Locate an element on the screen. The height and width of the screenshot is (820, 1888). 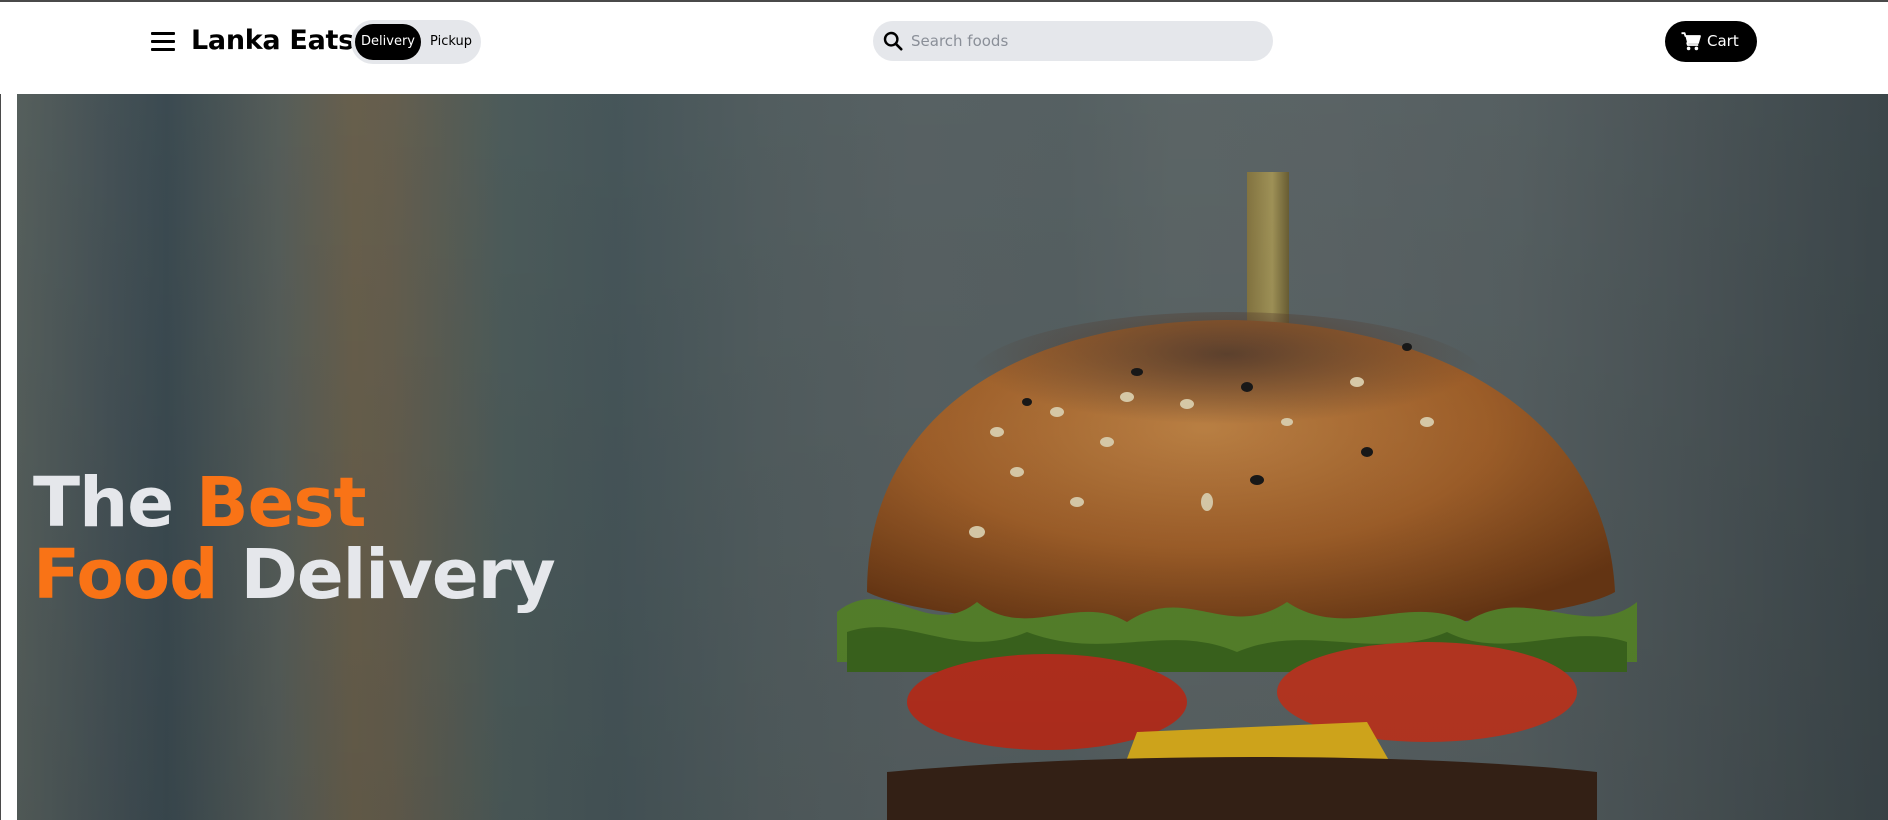
cart-label: Cart is located at coordinates (1723, 41).